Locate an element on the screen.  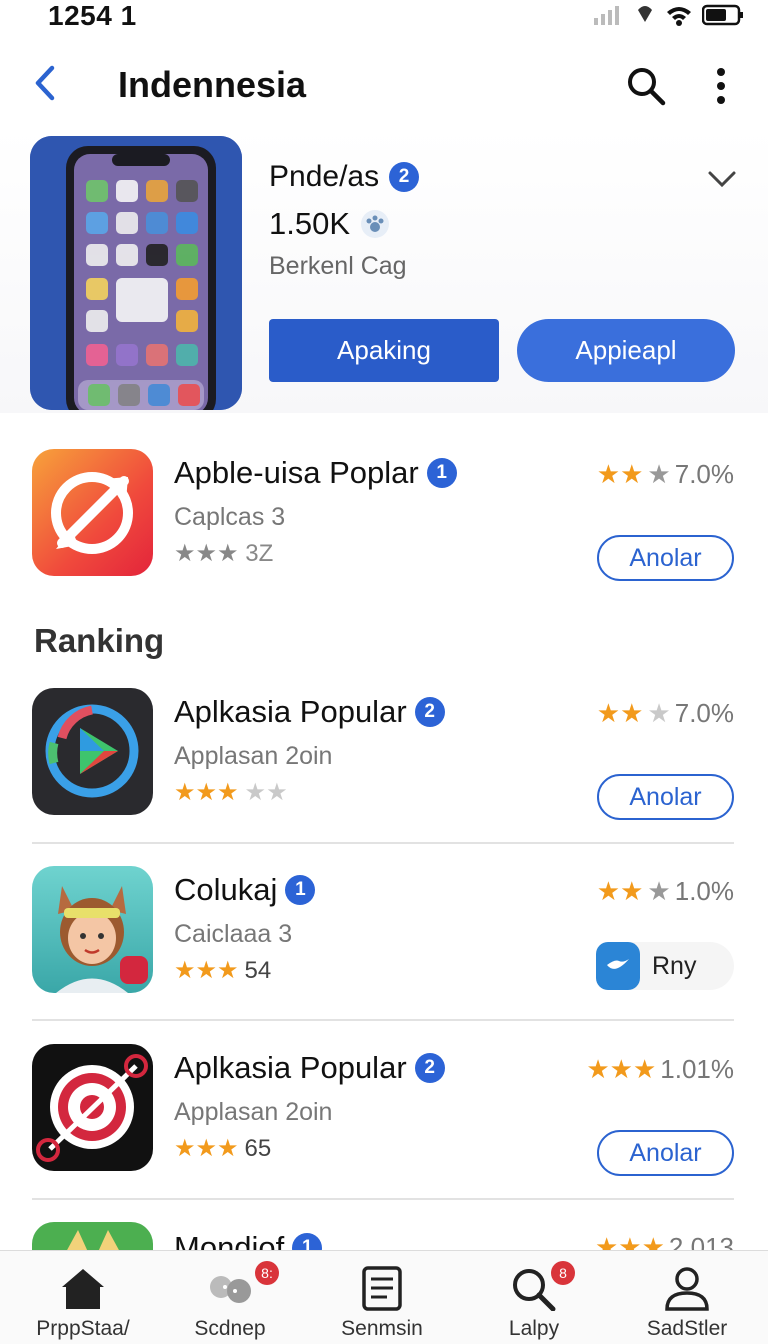
nav-item-home: PrppStaa/ is located at coordinates (83, 1297).